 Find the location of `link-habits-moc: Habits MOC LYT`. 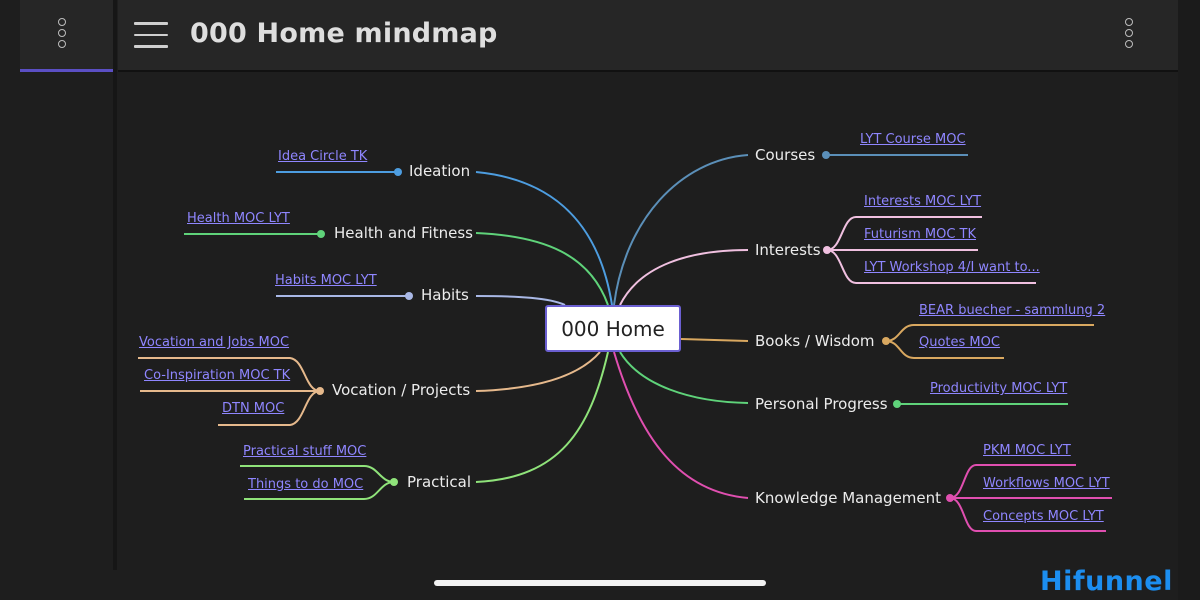

link-habits-moc: Habits MOC LYT is located at coordinates (326, 281).